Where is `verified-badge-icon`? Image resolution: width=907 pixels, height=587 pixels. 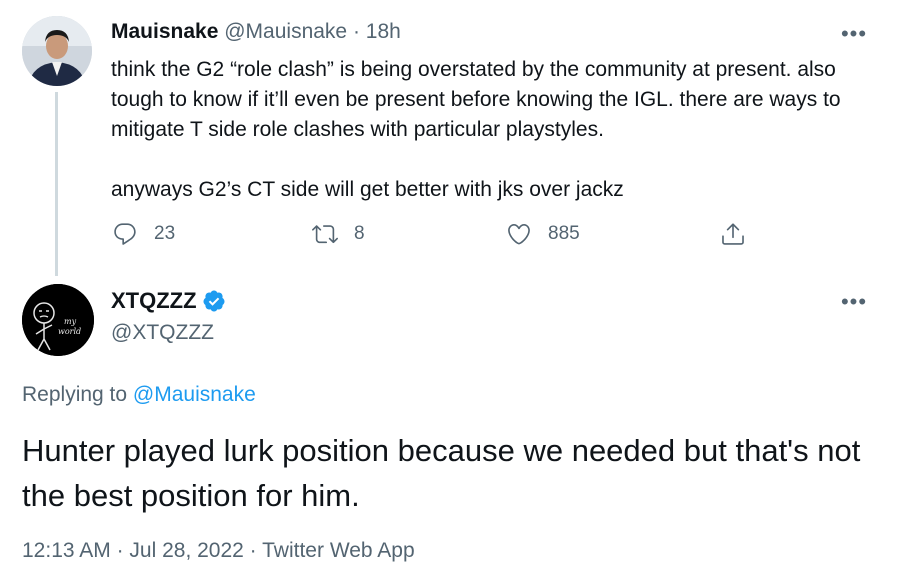 verified-badge-icon is located at coordinates (214, 301).